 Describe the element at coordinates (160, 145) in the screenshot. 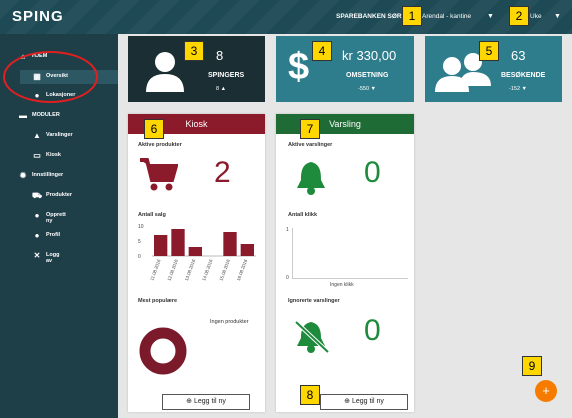

I see `kiosk-active-label: Aktive produkter` at that location.